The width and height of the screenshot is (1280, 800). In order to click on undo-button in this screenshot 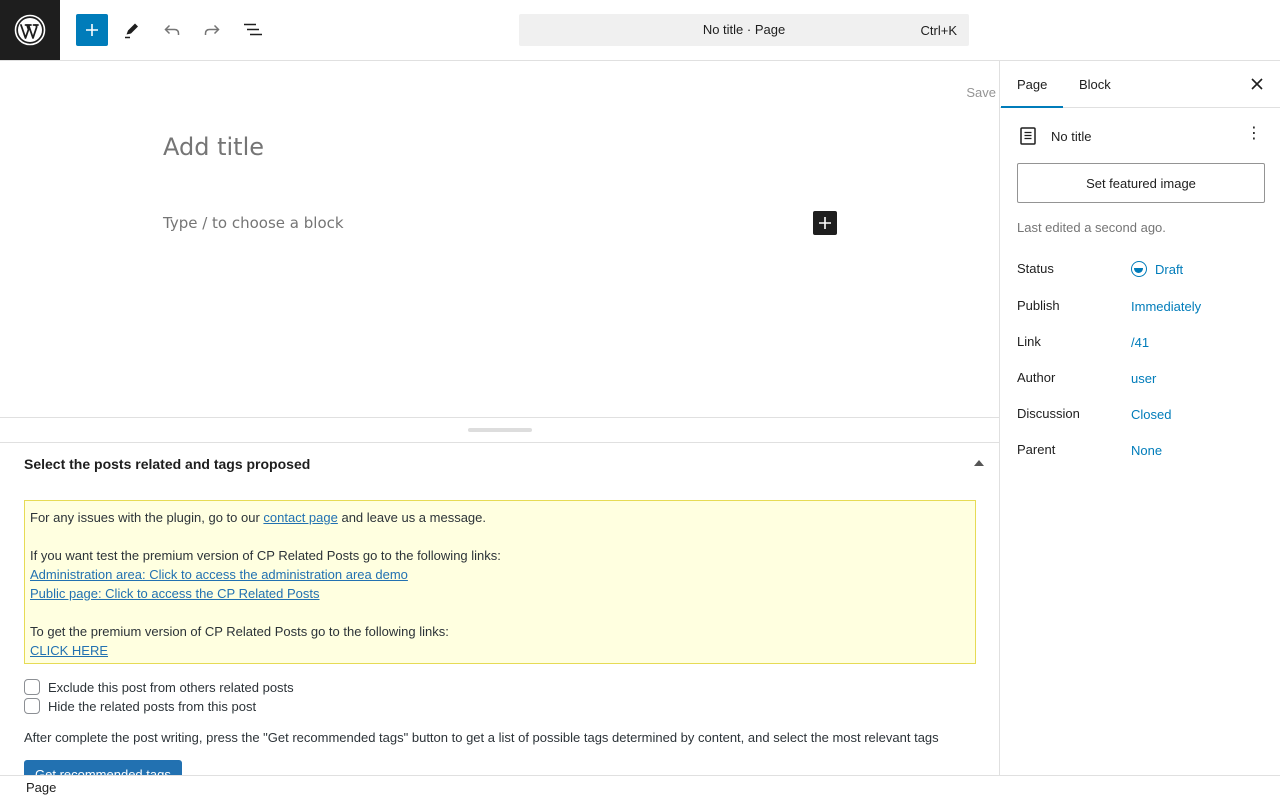, I will do `click(172, 30)`.